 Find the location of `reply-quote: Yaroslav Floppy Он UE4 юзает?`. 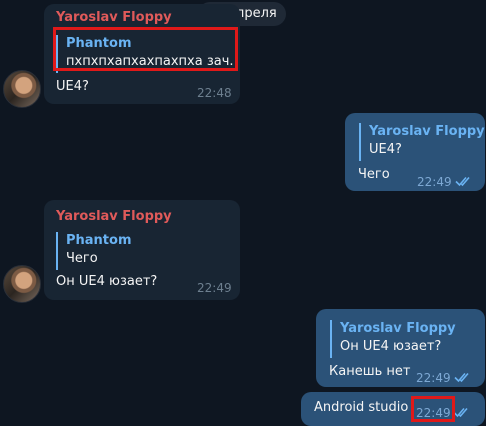

reply-quote: Yaroslav Floppy Он UE4 юзает? is located at coordinates (405, 339).